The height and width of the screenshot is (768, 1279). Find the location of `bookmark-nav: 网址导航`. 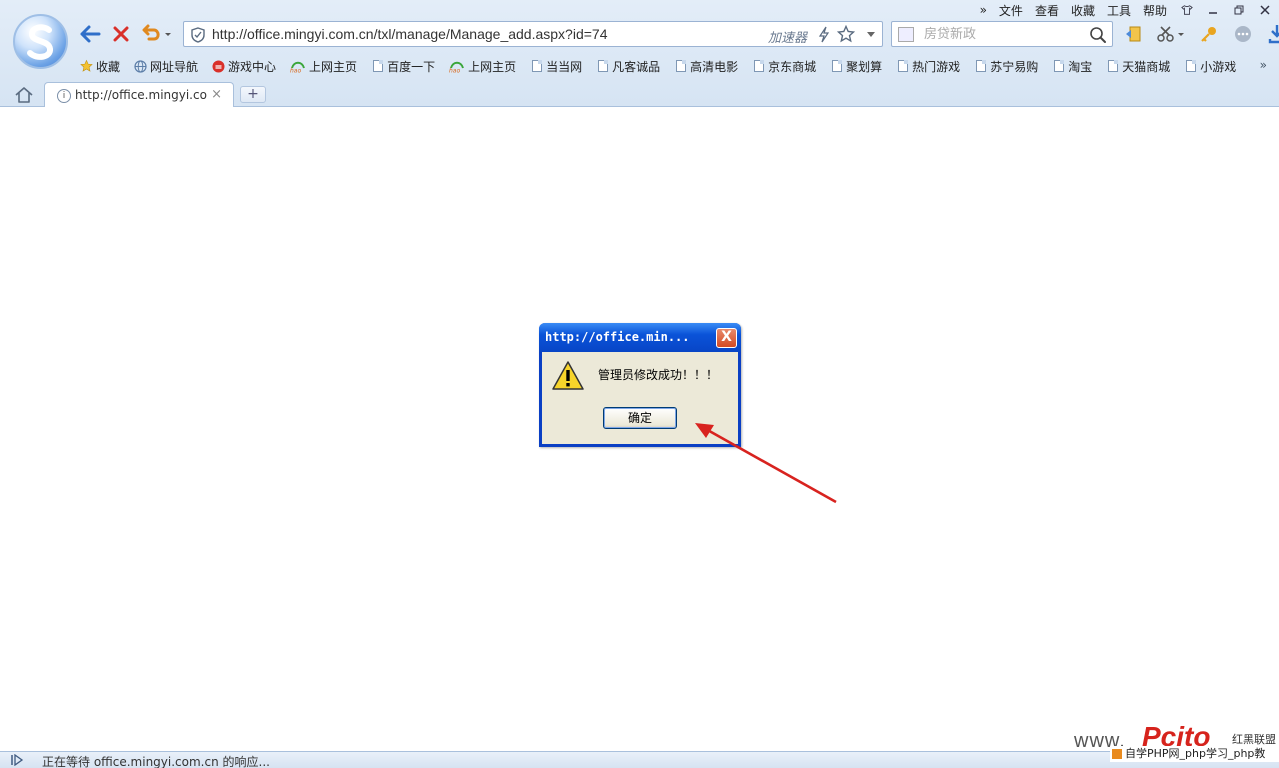

bookmark-nav: 网址导航 is located at coordinates (166, 66).